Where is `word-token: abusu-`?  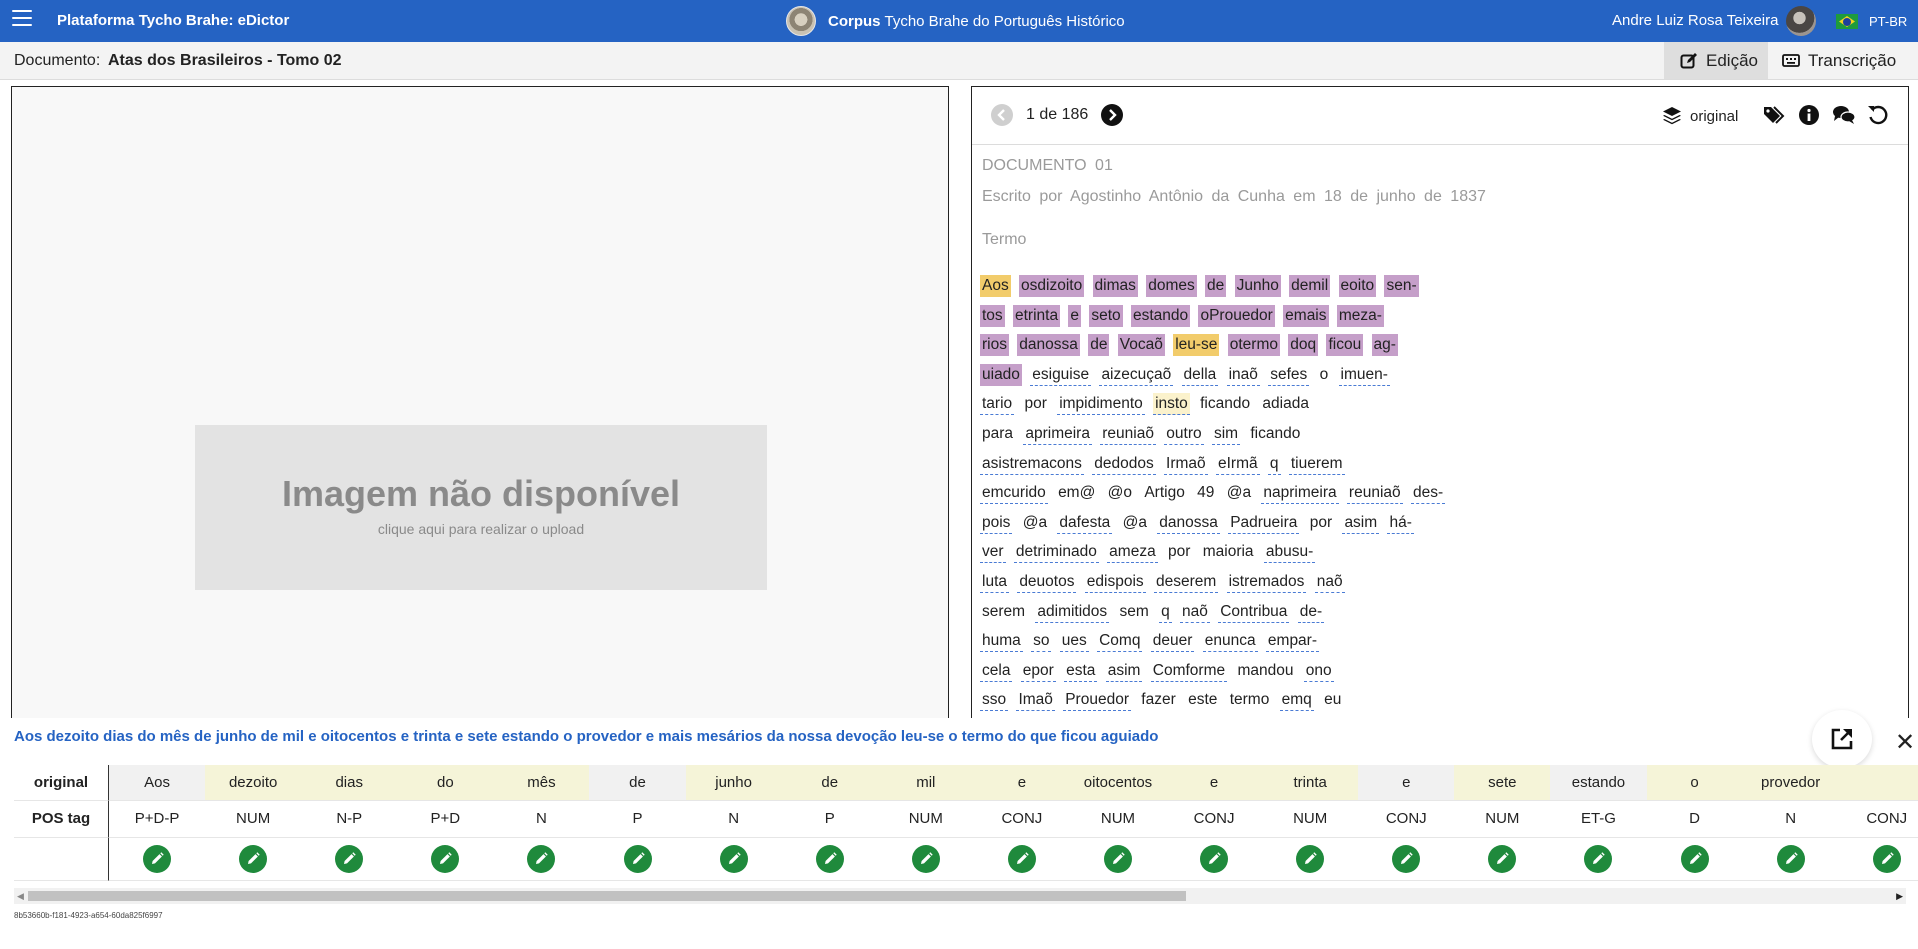
word-token: abusu- is located at coordinates (1289, 552).